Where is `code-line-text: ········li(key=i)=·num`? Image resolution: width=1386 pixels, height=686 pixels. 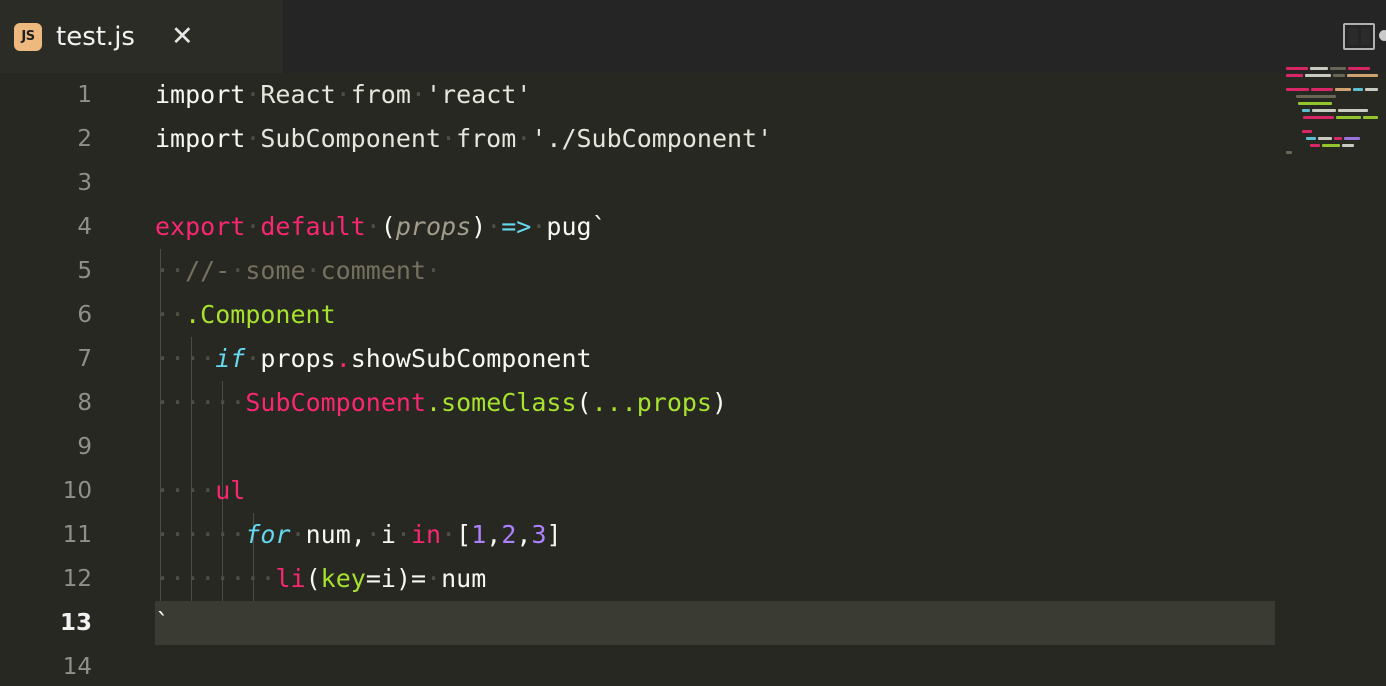
code-line-text: ········li(key=i)=·num is located at coordinates (320, 579).